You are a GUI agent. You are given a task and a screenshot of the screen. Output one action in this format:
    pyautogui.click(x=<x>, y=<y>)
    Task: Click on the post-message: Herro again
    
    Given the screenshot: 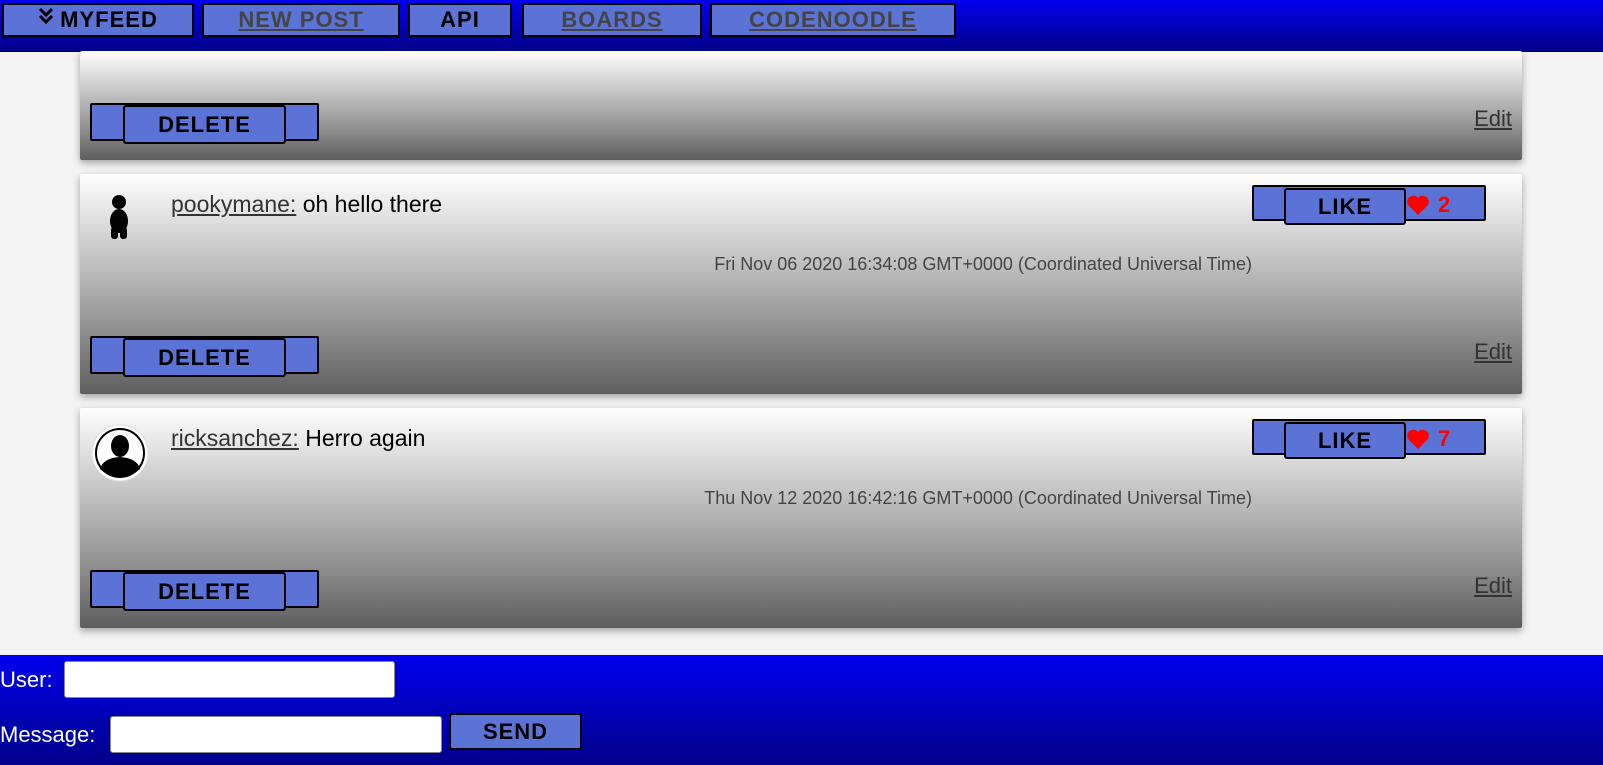 What is the action you would take?
    pyautogui.click(x=365, y=438)
    